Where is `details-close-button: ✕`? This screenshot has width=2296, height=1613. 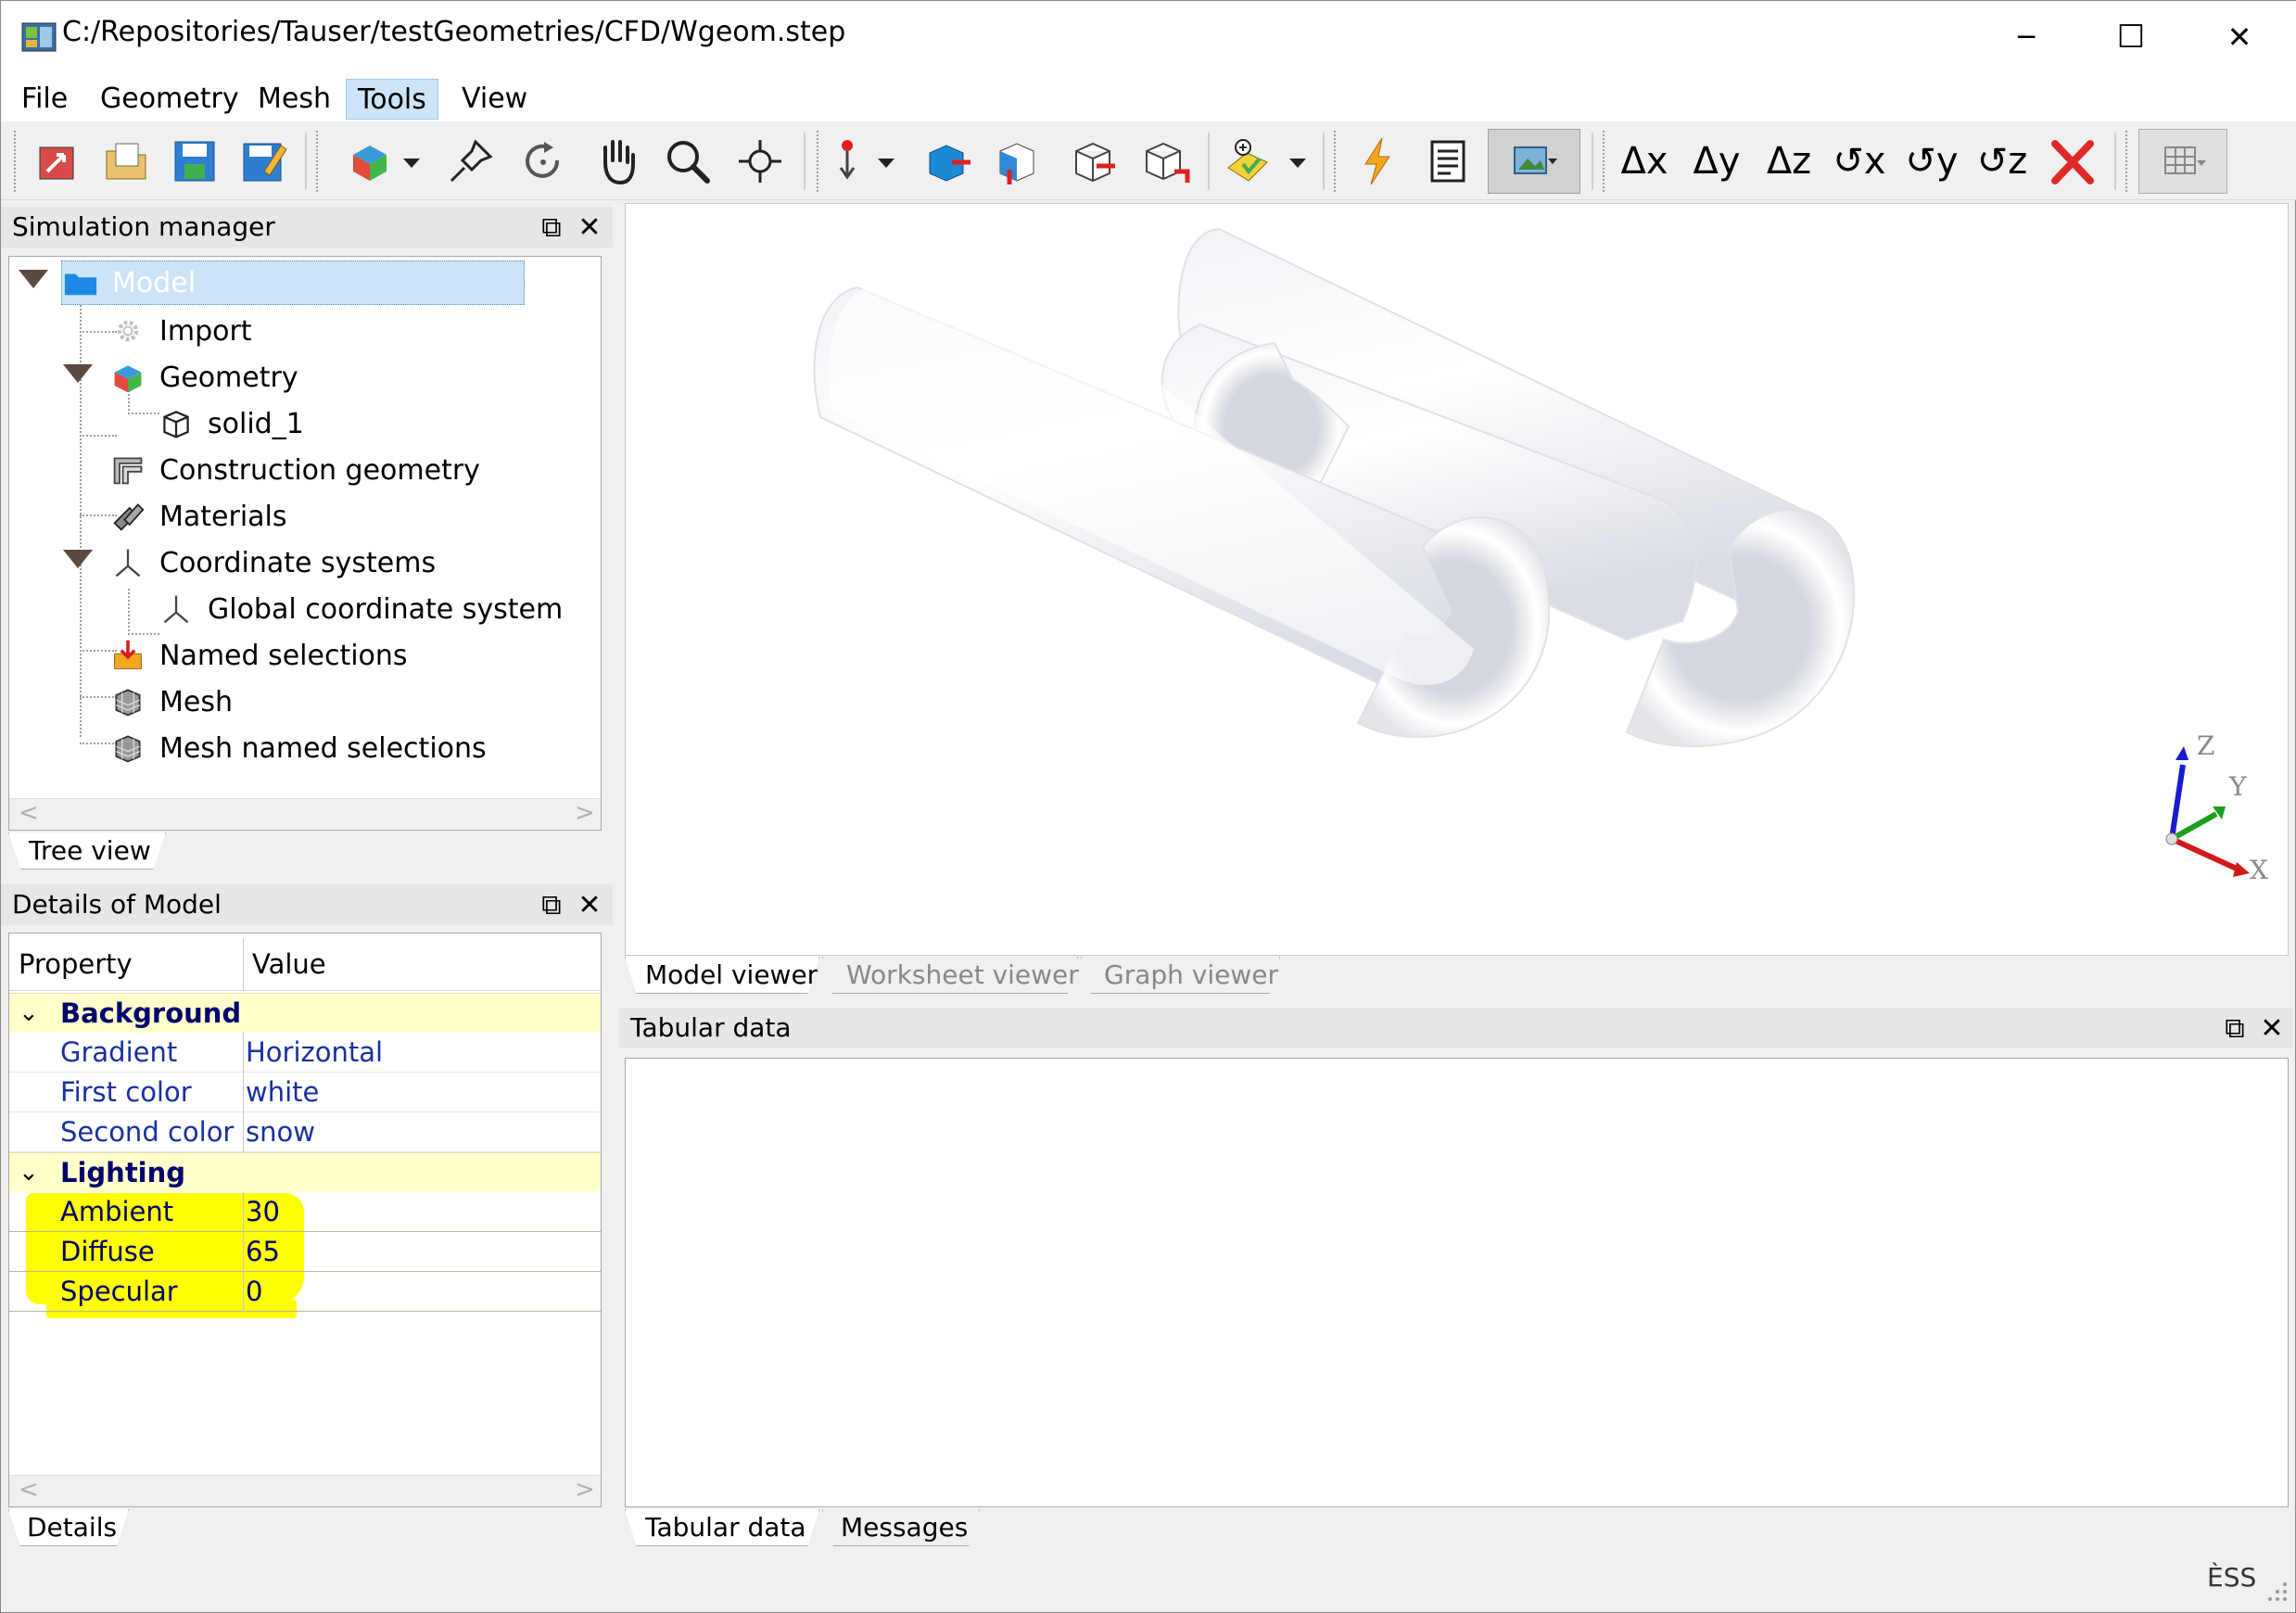
details-close-button: ✕ is located at coordinates (589, 904).